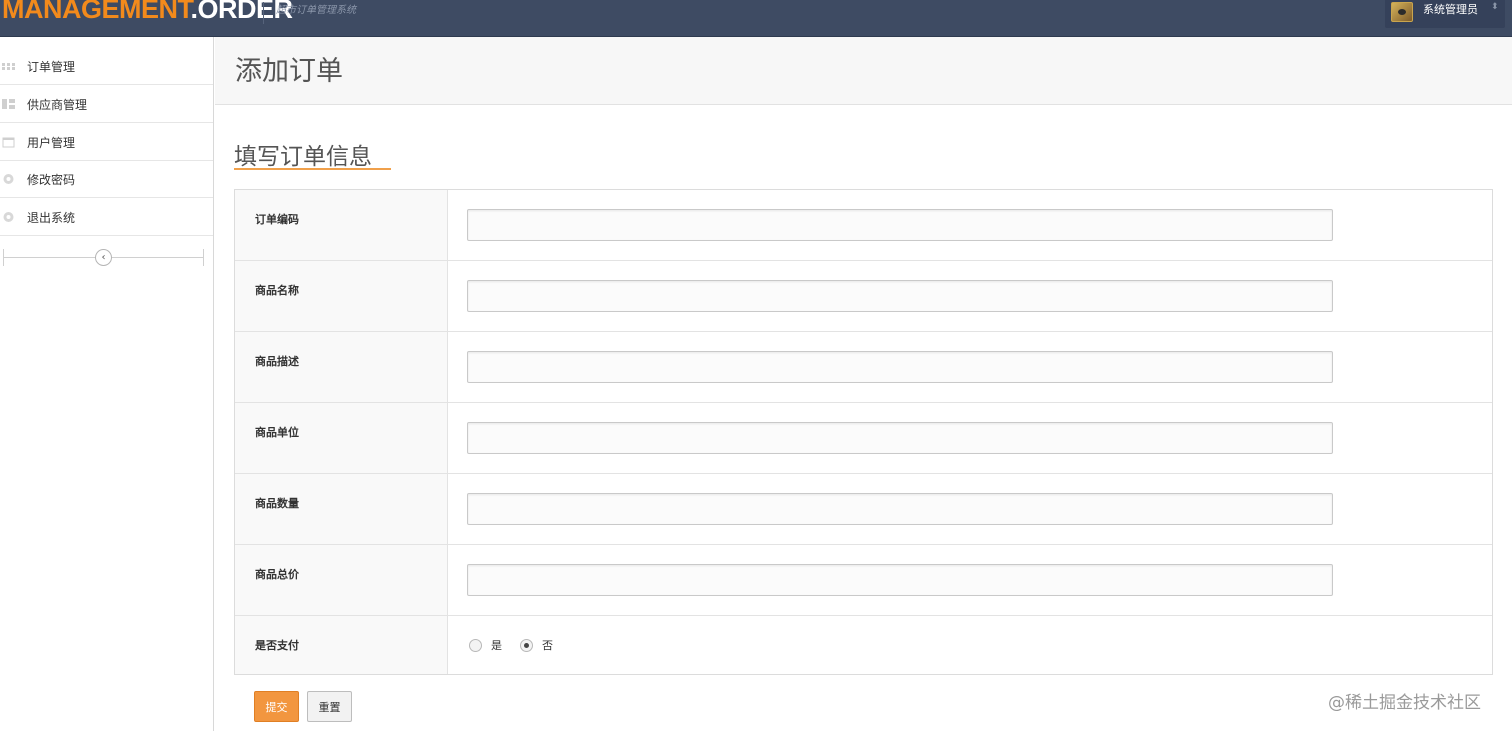 This screenshot has width=1512, height=731. I want to click on field-label-cell: 商品单位, so click(341, 438).